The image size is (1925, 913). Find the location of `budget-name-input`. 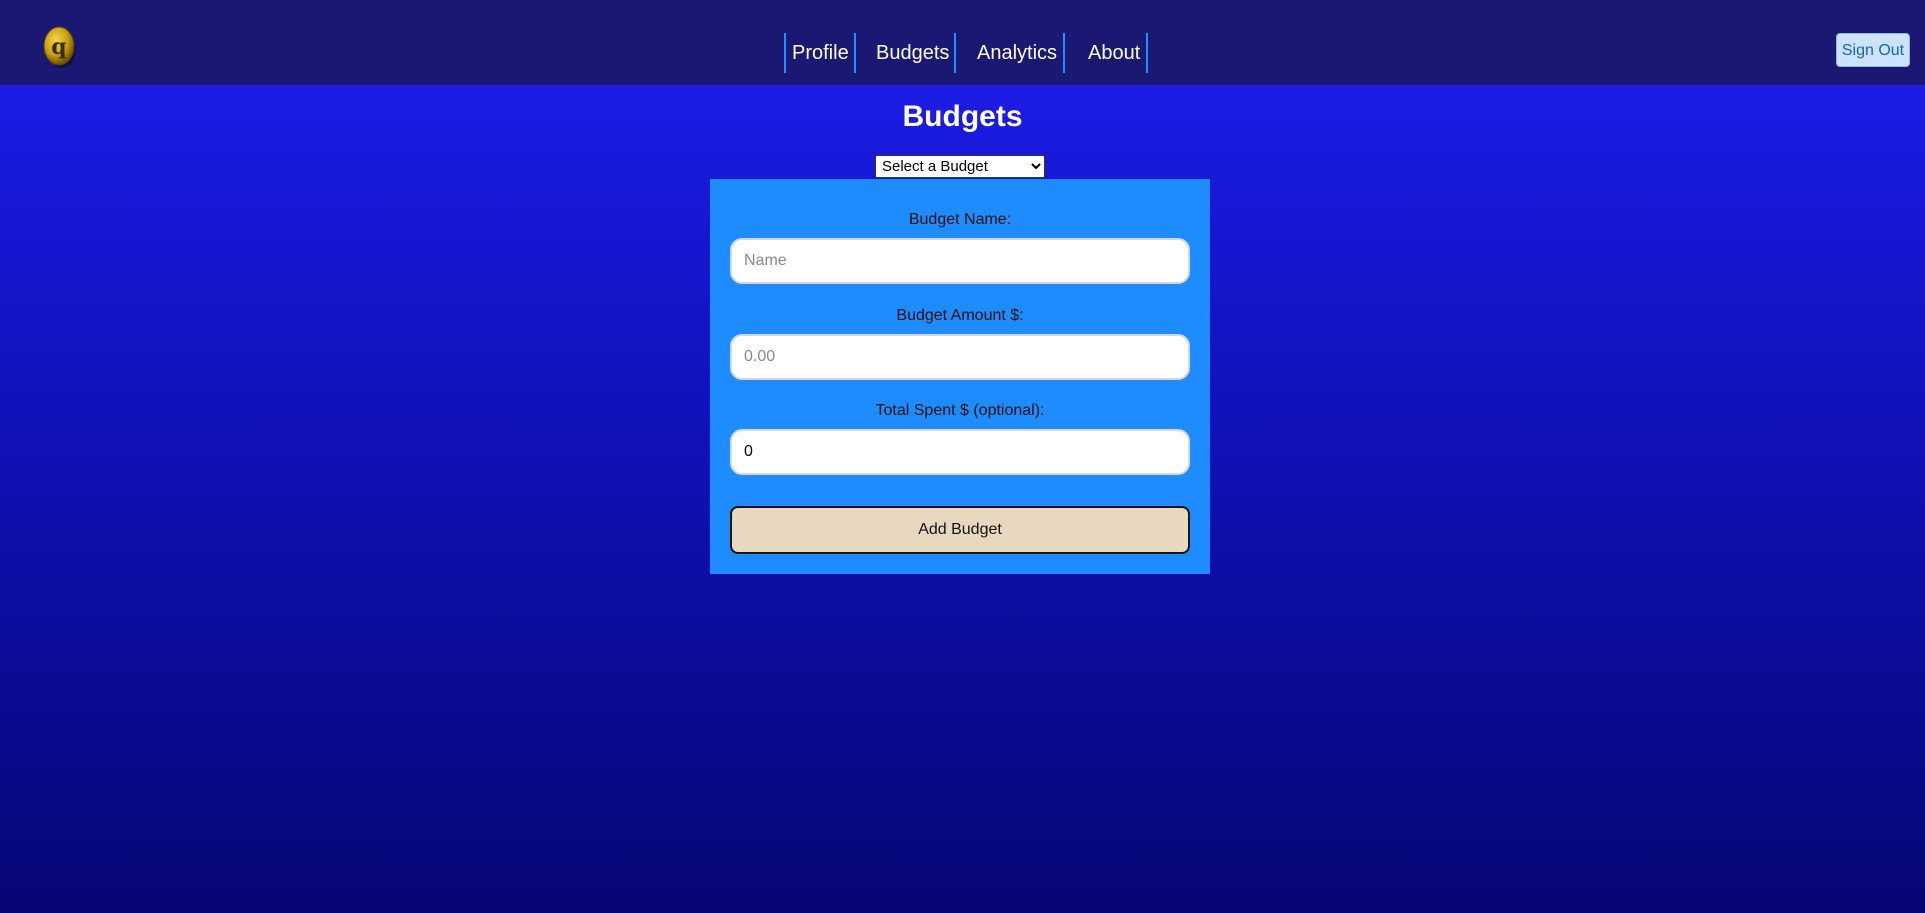

budget-name-input is located at coordinates (960, 261).